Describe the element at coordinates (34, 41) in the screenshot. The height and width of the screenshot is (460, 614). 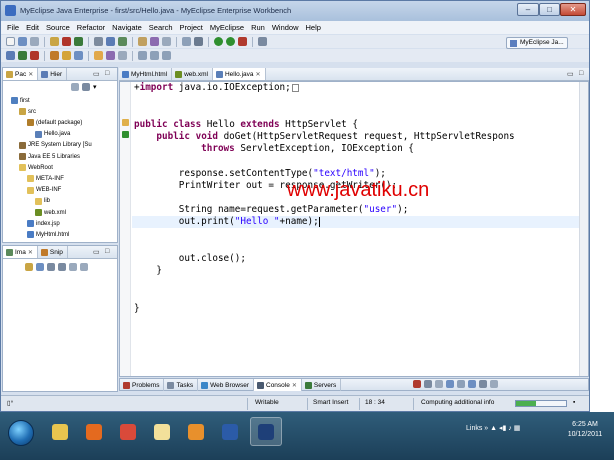
I see `print-icon` at that location.